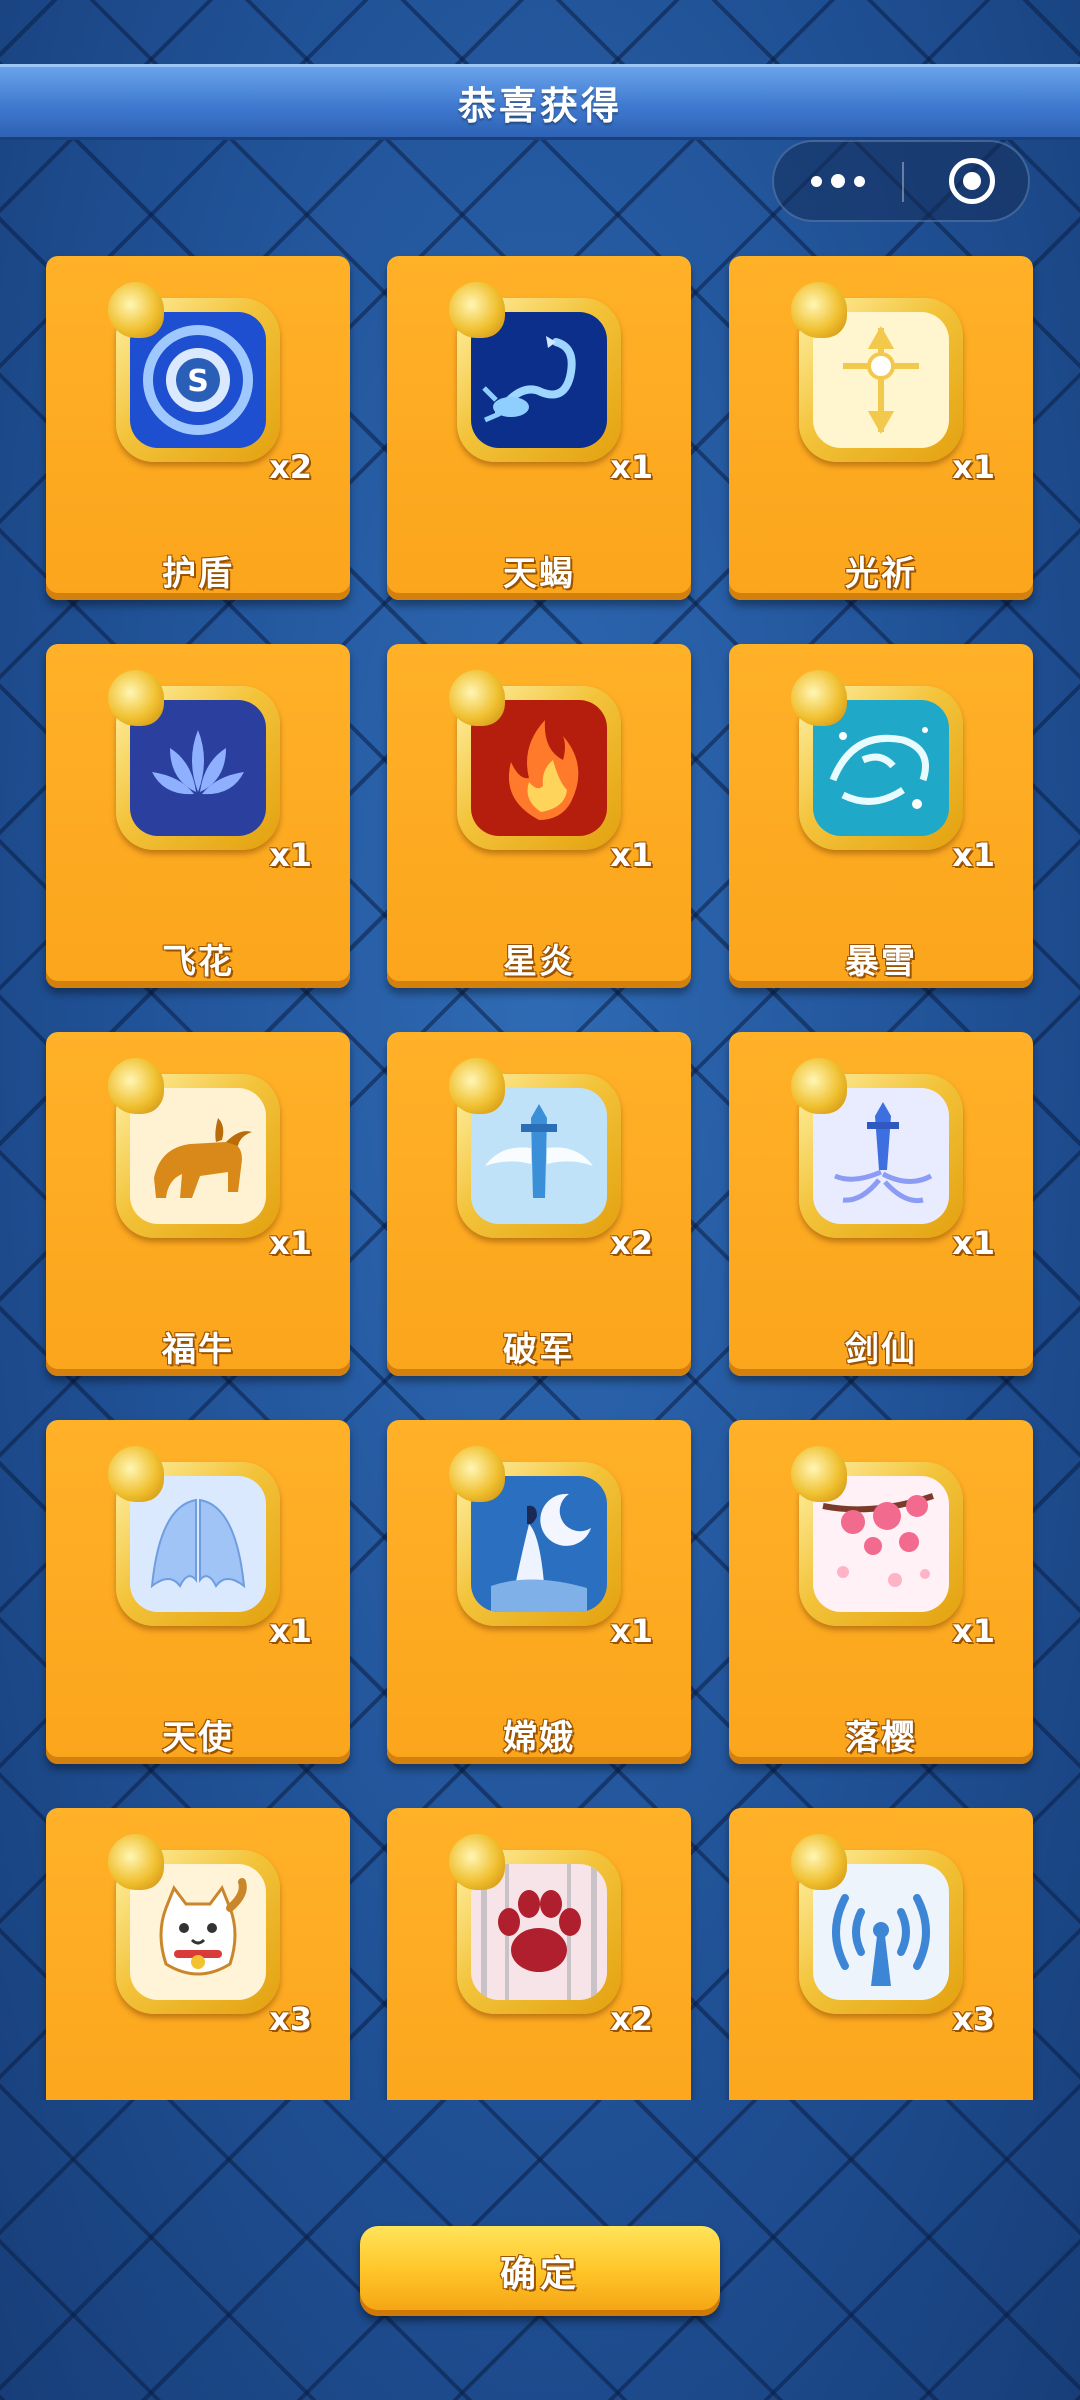 The image size is (1080, 2400). I want to click on confirm-button: 确定, so click(540, 2271).